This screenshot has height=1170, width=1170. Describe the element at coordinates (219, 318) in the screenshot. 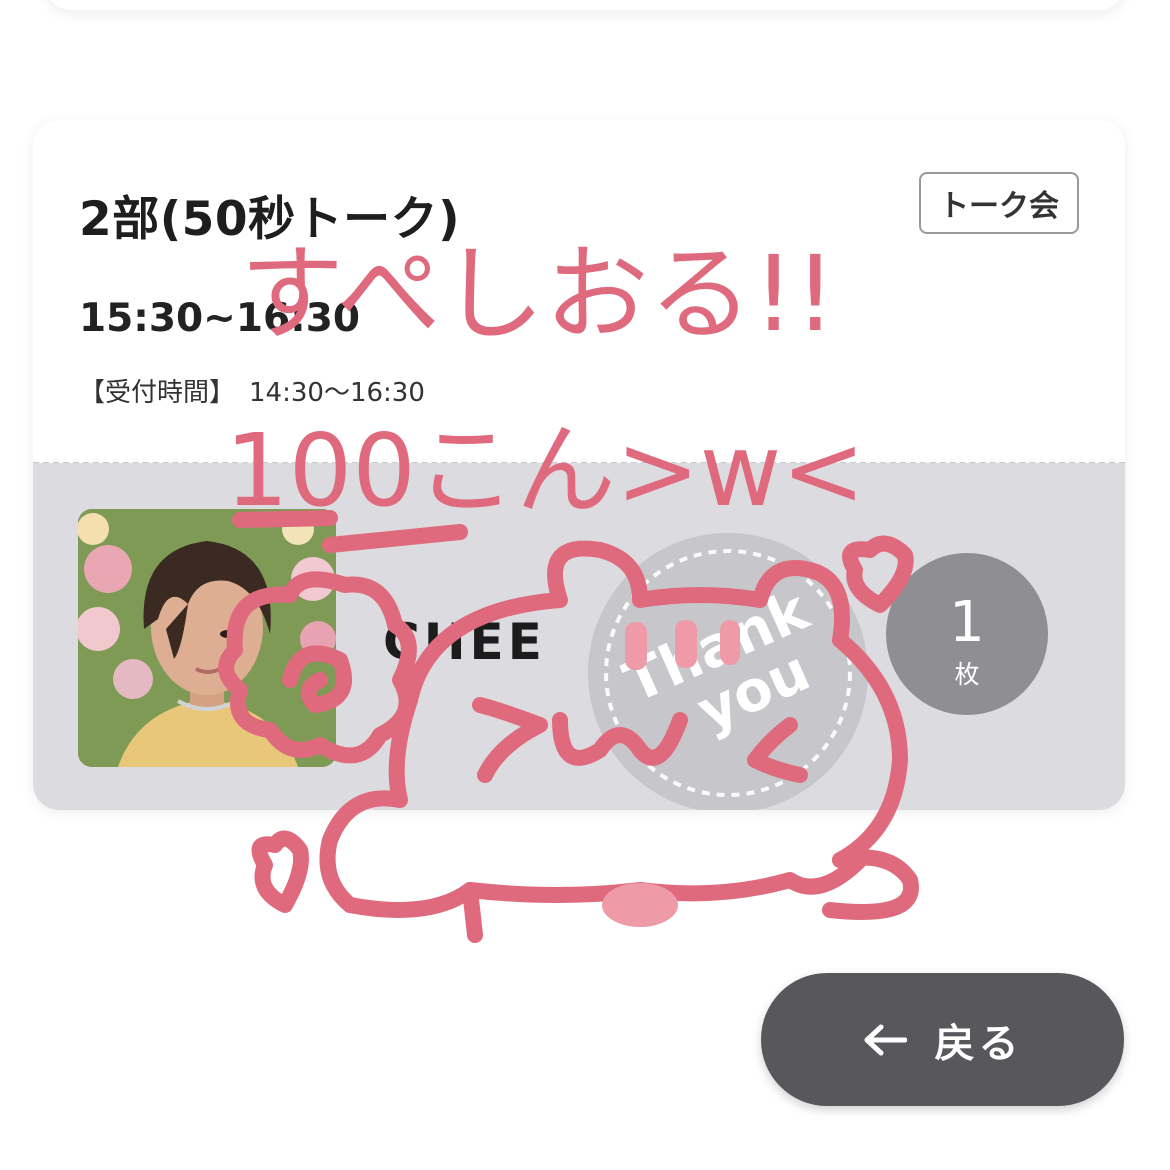

I see `session-time: 15:30~16:30` at that location.